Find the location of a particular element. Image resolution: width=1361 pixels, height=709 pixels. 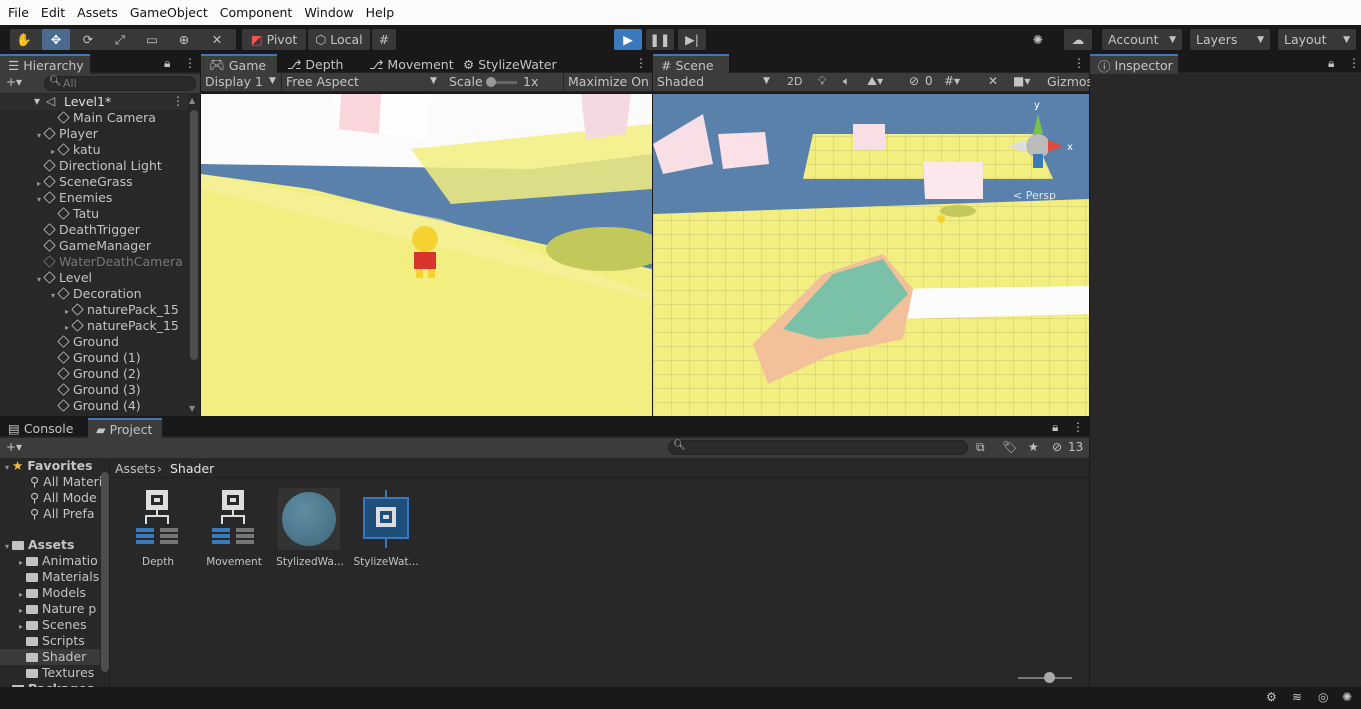

services-icon: ✺ is located at coordinates (1038, 39).